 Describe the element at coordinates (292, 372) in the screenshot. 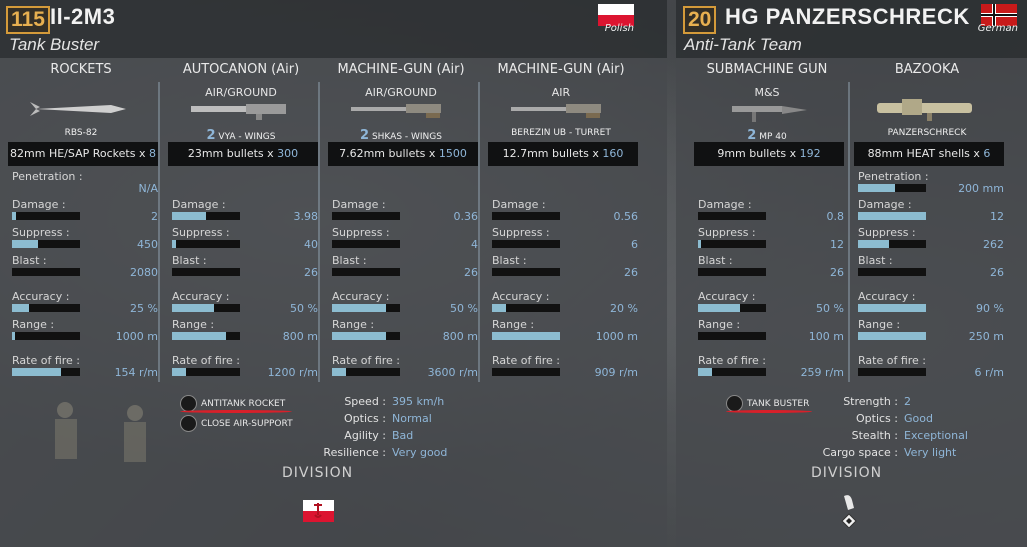

I see `stat-value: 1200 r/m` at that location.